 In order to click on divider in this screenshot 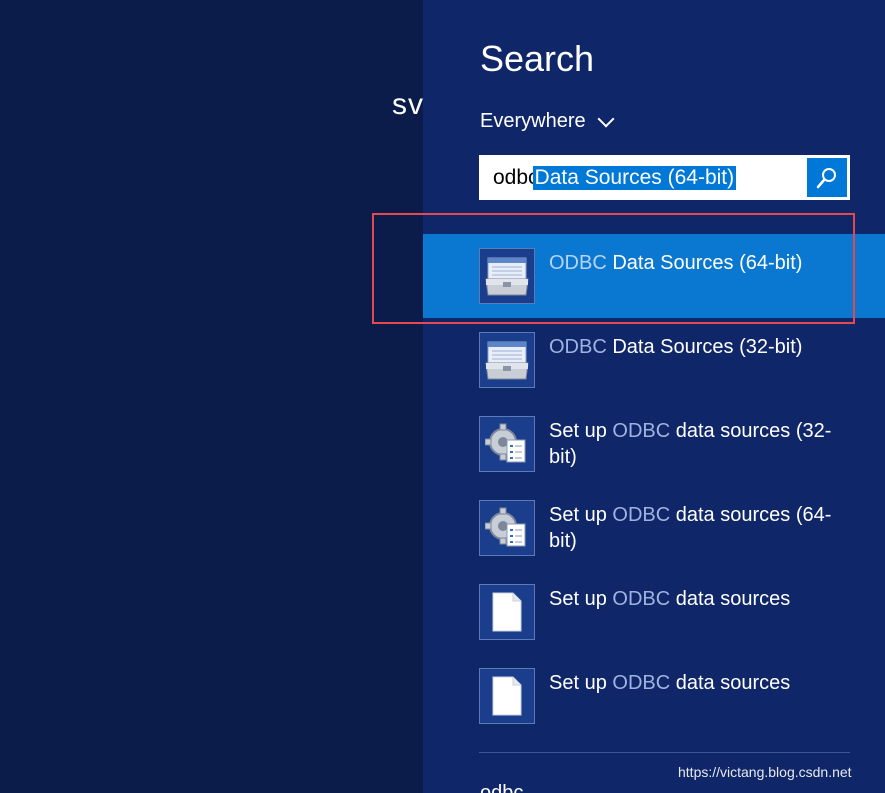, I will do `click(664, 752)`.